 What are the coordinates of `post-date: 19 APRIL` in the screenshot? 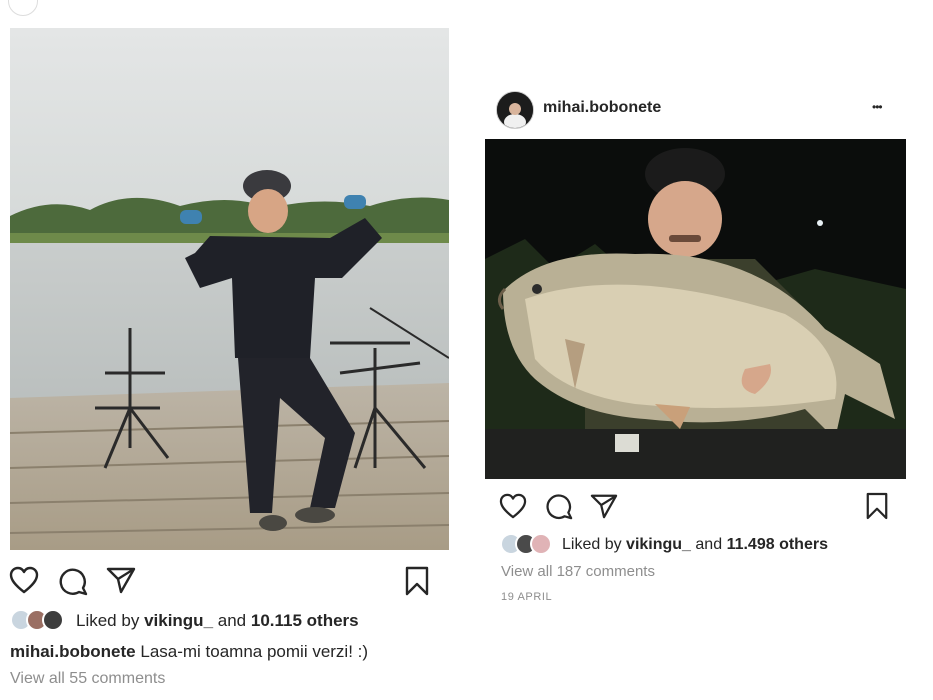 It's located at (527, 597).